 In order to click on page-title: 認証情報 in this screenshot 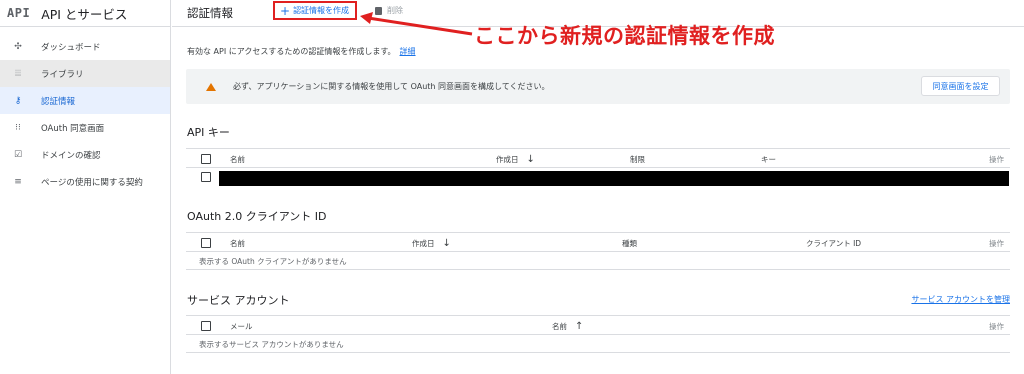, I will do `click(210, 13)`.